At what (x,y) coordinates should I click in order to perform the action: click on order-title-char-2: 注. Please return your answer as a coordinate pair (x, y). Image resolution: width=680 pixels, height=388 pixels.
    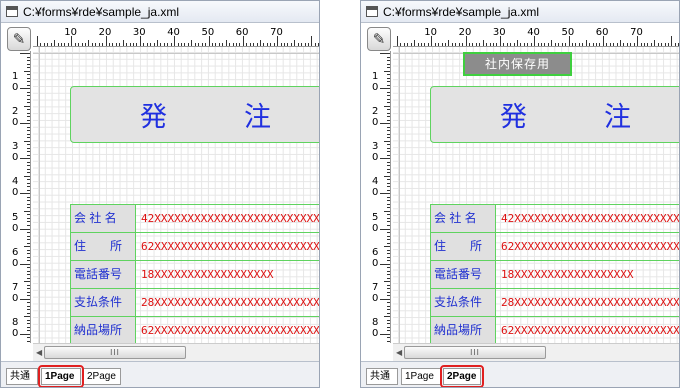
    Looking at the image, I should click on (257, 117).